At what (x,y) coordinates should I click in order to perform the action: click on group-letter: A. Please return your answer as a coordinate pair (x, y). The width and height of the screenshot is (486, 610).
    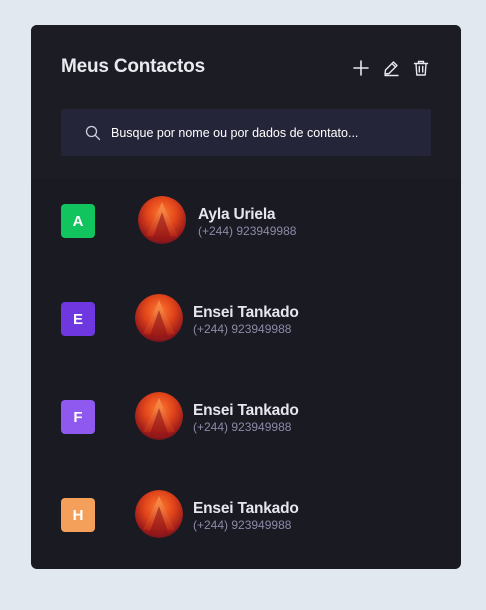
    Looking at the image, I should click on (78, 221).